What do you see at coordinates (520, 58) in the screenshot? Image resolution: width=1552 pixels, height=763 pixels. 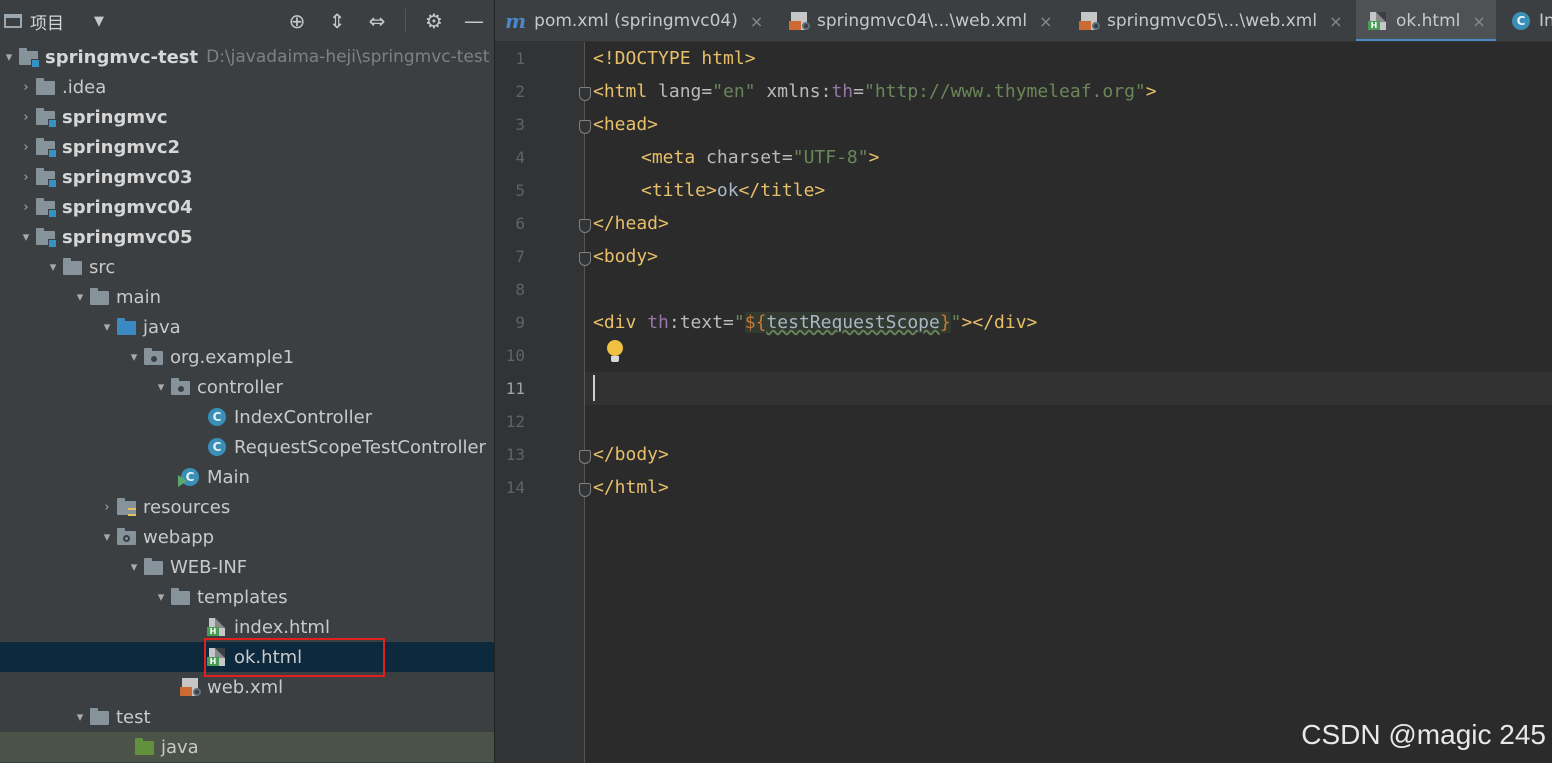 I see `line-number: 1` at bounding box center [520, 58].